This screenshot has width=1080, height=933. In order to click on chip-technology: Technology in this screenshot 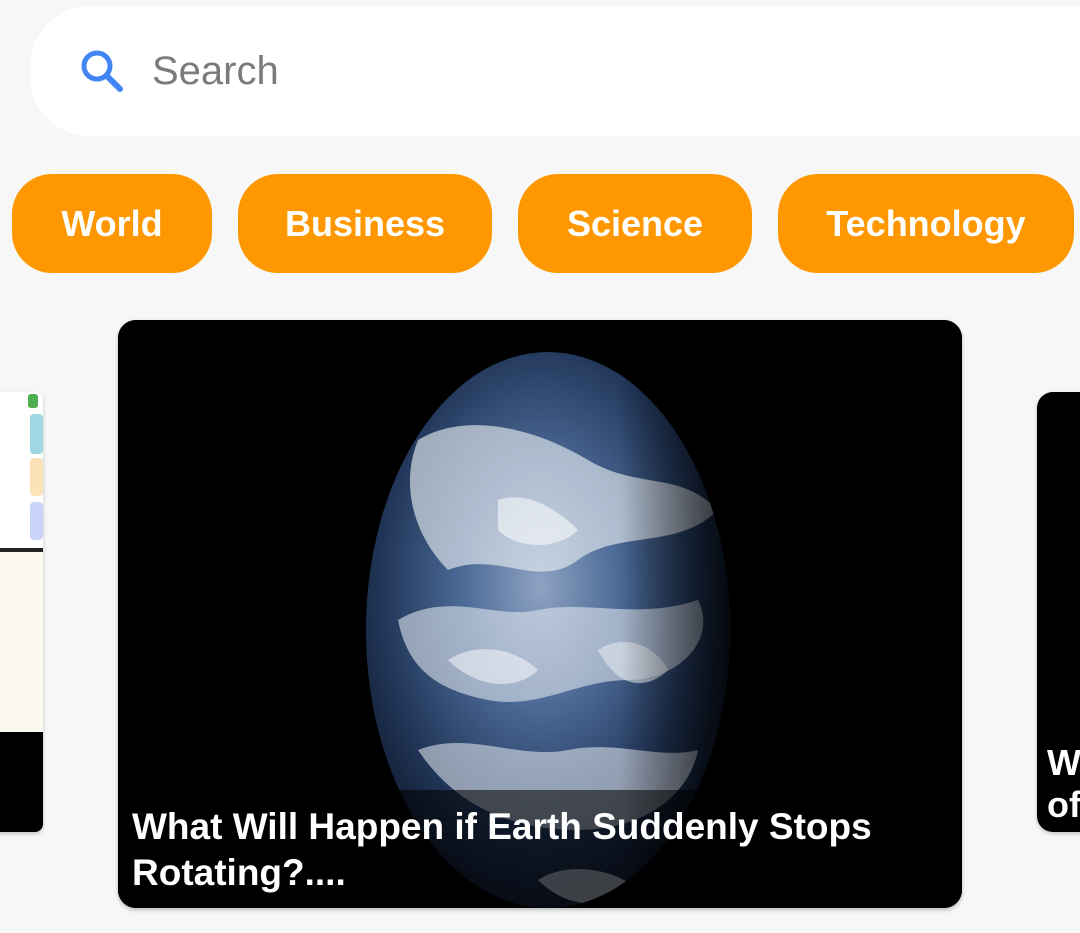, I will do `click(926, 223)`.